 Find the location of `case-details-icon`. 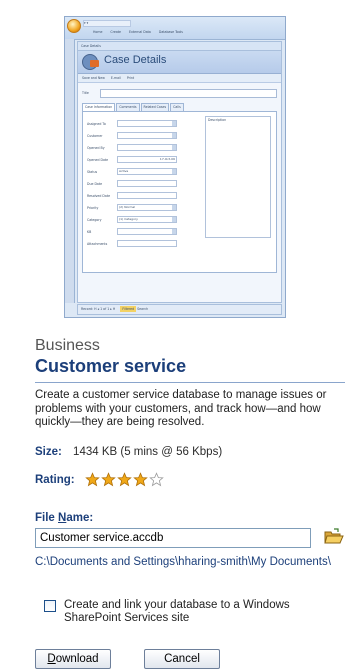

case-details-icon is located at coordinates (90, 62).